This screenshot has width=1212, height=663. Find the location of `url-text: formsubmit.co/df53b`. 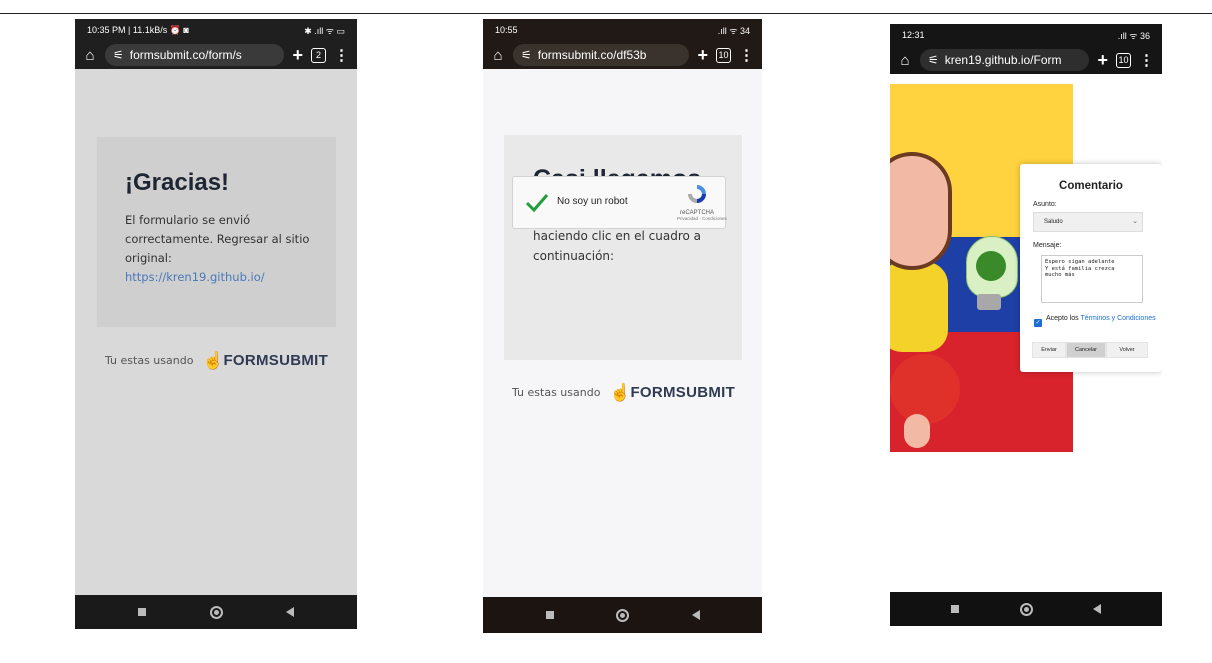

url-text: formsubmit.co/df53b is located at coordinates (592, 55).